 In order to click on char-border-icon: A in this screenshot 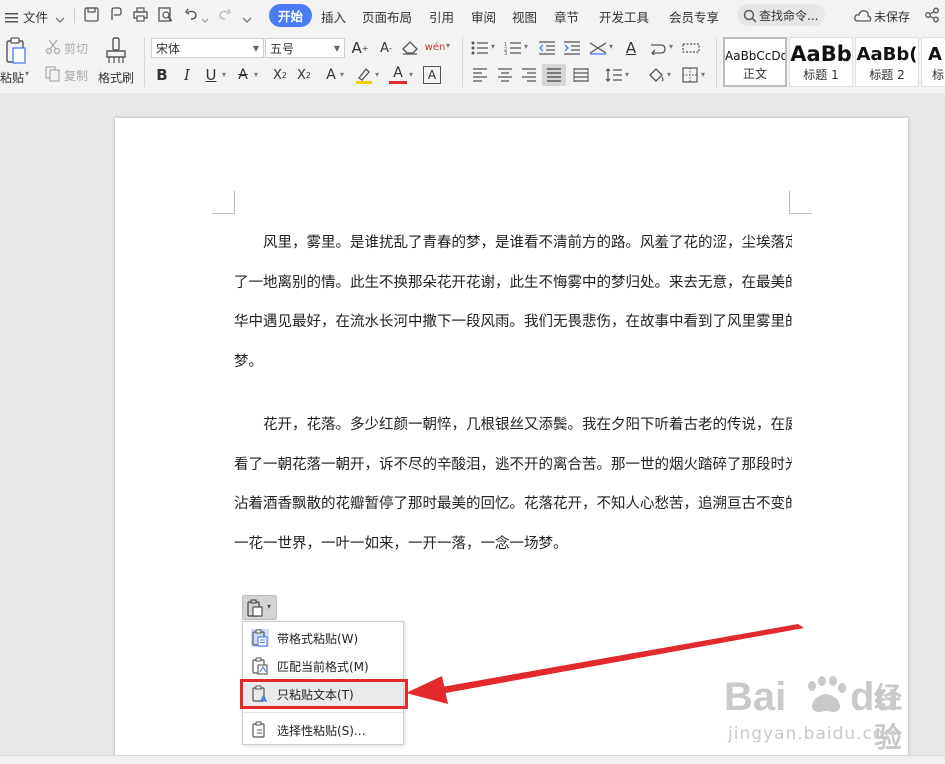, I will do `click(432, 75)`.